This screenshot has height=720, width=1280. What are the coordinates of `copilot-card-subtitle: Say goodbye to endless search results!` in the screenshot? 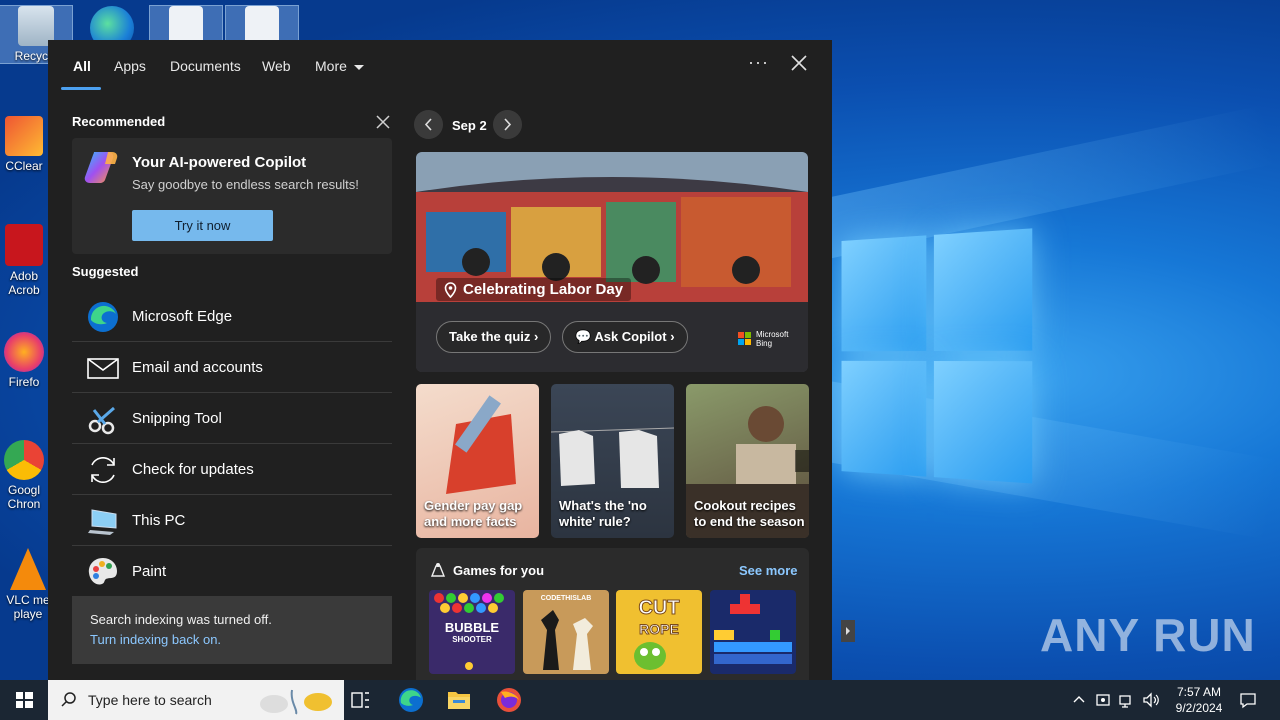 It's located at (245, 184).